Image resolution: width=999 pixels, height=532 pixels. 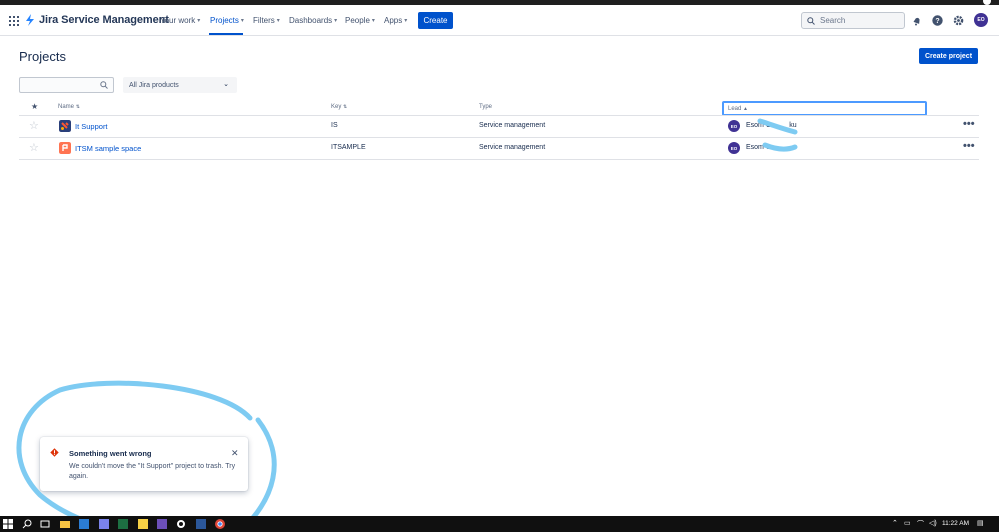 What do you see at coordinates (824, 108) in the screenshot?
I see `column-header-lead: Lead ▲` at bounding box center [824, 108].